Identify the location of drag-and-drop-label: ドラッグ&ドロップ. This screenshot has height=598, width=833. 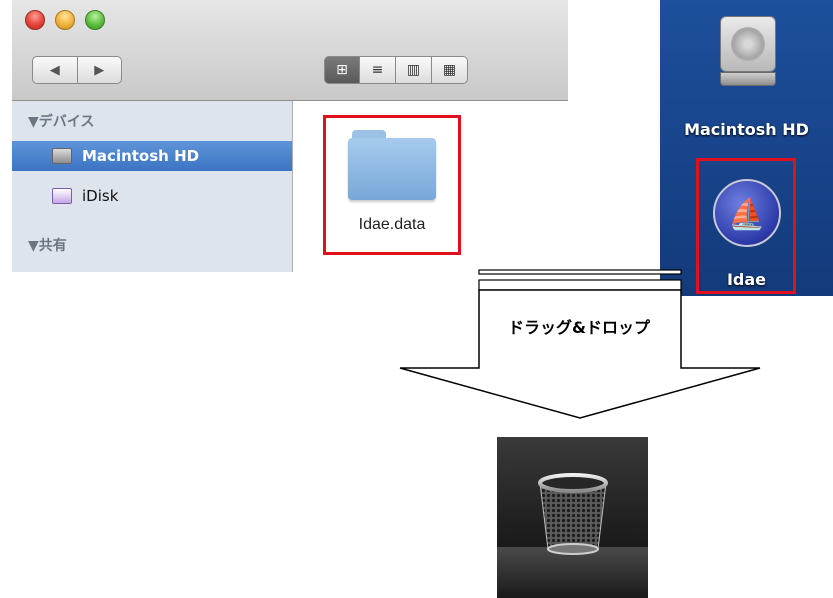
(579, 327).